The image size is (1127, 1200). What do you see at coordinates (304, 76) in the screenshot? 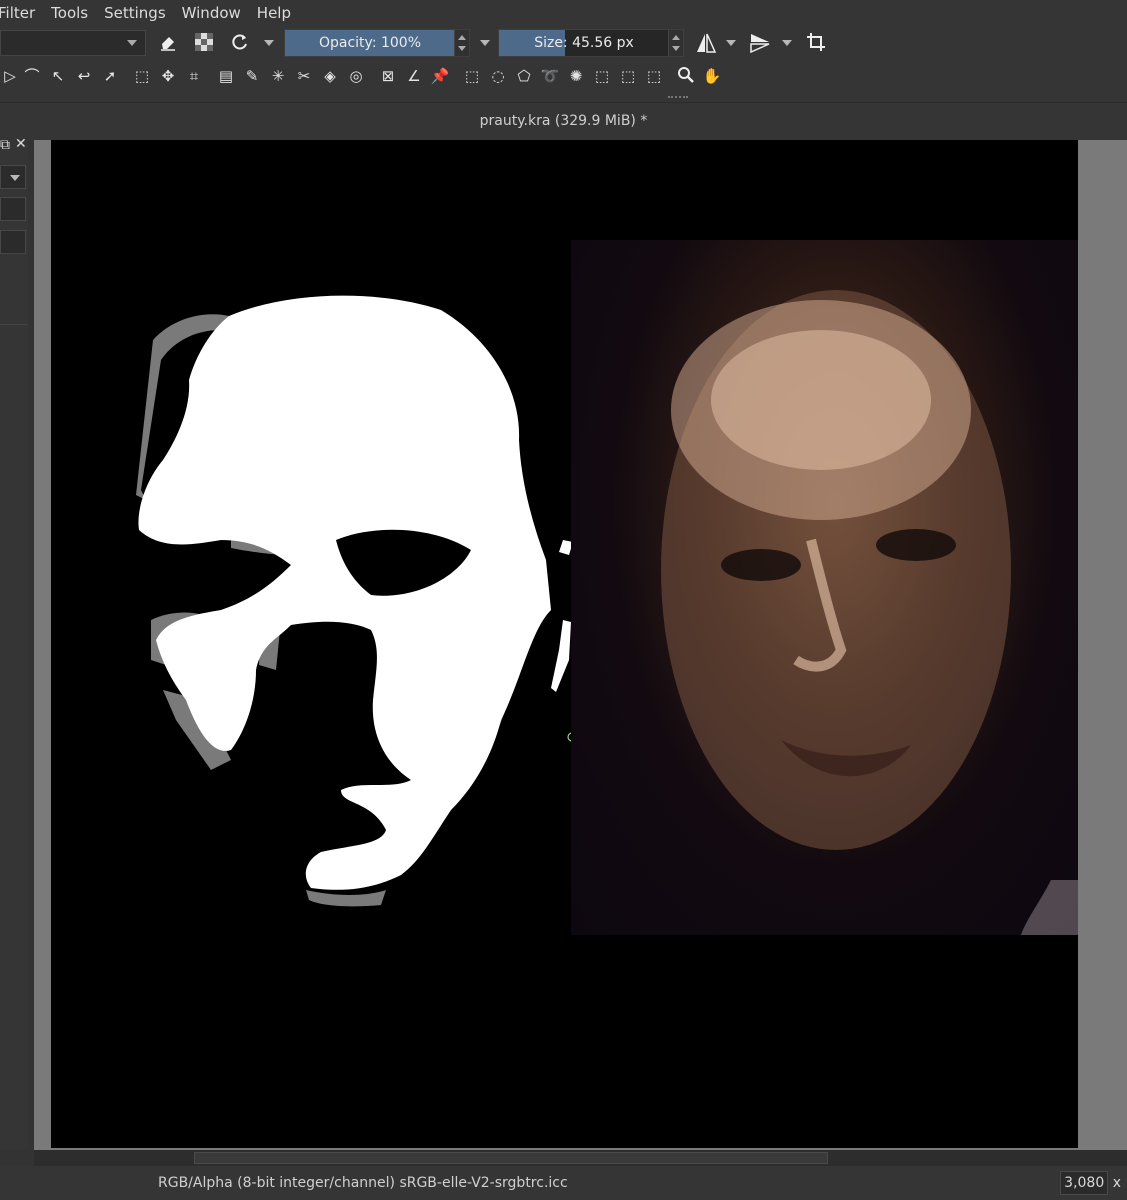
I see `colorize-mask-icon: ✂` at bounding box center [304, 76].